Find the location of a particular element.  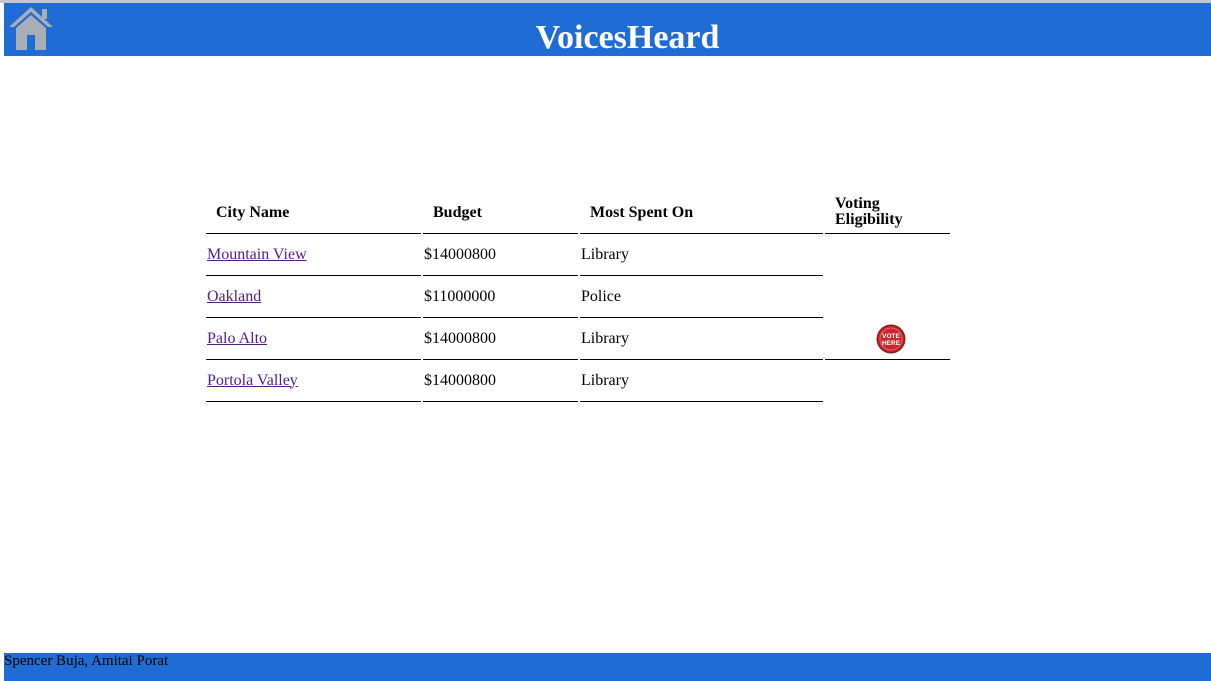

column-header-budget: Budget is located at coordinates (500, 212).